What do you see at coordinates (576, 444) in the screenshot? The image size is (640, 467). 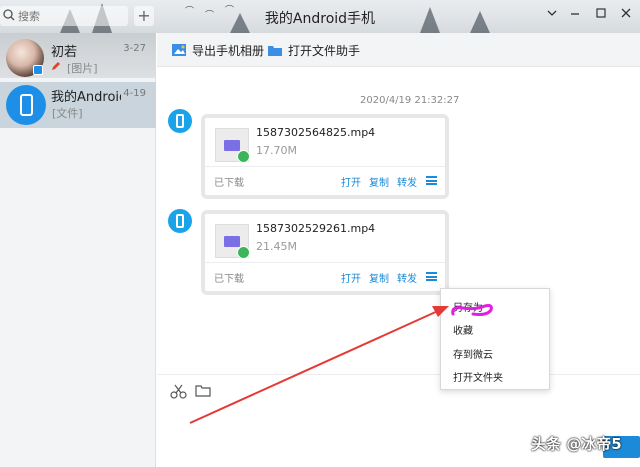 I see `watermark-text: 头条 @冰帝5` at bounding box center [576, 444].